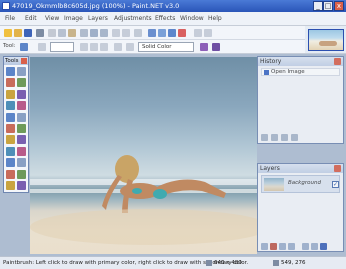  Describe the element at coordinates (192, 18) in the screenshot. I see `menu-window: Window` at that location.